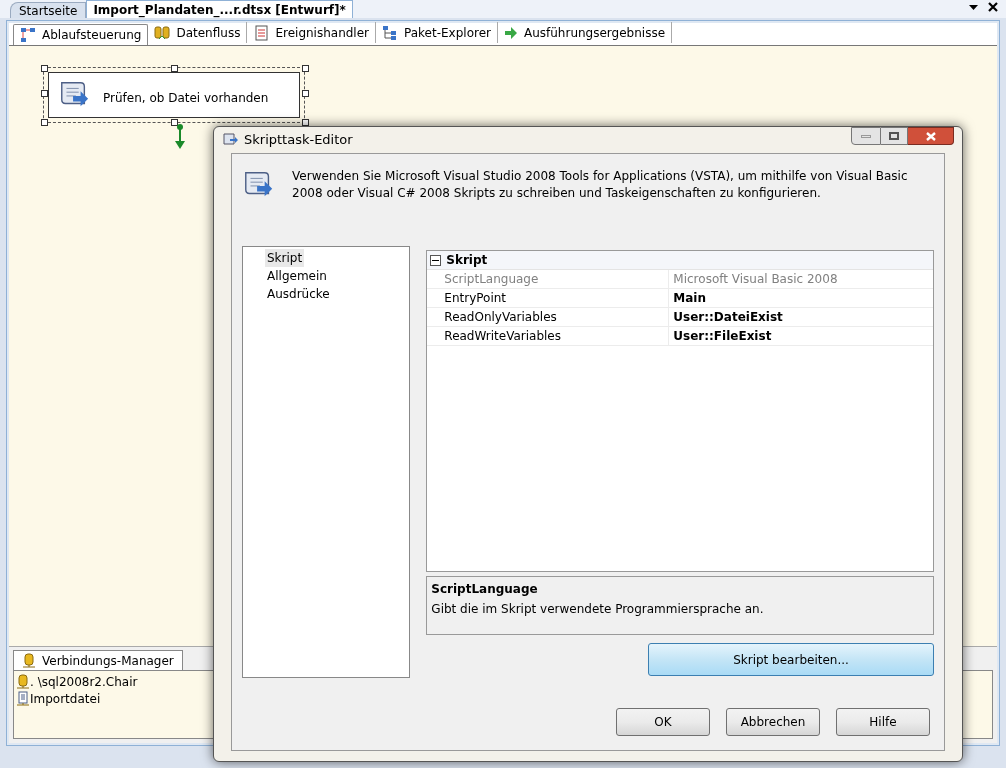 The width and height of the screenshot is (1006, 768). Describe the element at coordinates (186, 98) in the screenshot. I see `task-label: Prüfen, ob Datei vorhanden` at that location.